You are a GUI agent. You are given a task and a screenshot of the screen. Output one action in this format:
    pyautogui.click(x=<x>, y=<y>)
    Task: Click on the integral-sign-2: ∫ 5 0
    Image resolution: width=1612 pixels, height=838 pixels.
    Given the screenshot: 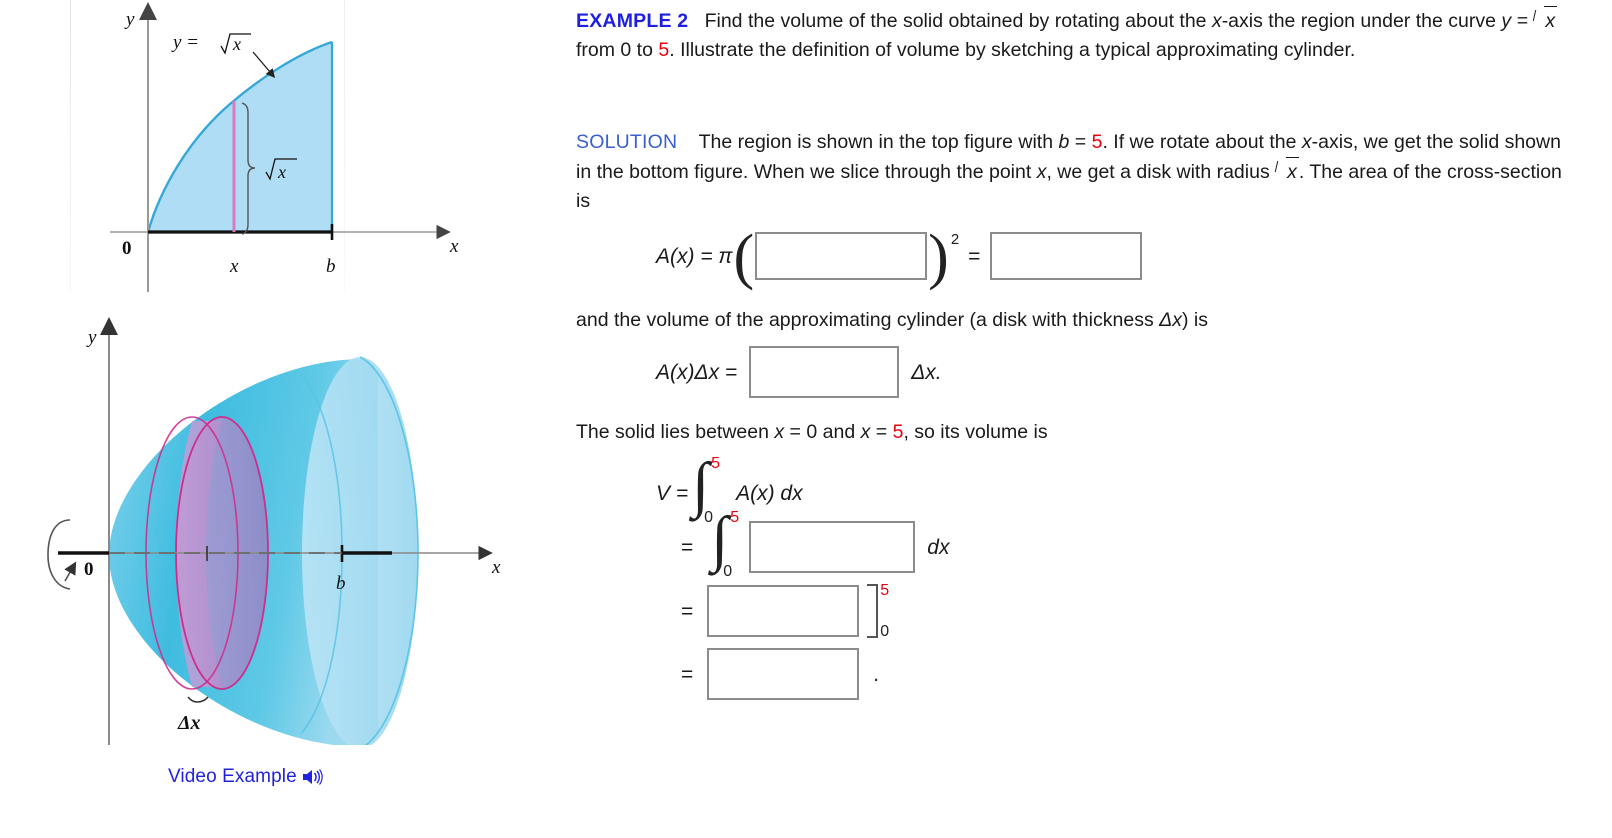 What is the action you would take?
    pyautogui.click(x=727, y=544)
    